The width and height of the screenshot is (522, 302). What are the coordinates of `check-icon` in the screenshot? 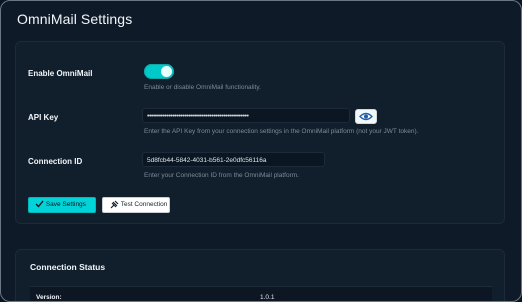 It's located at (39, 204).